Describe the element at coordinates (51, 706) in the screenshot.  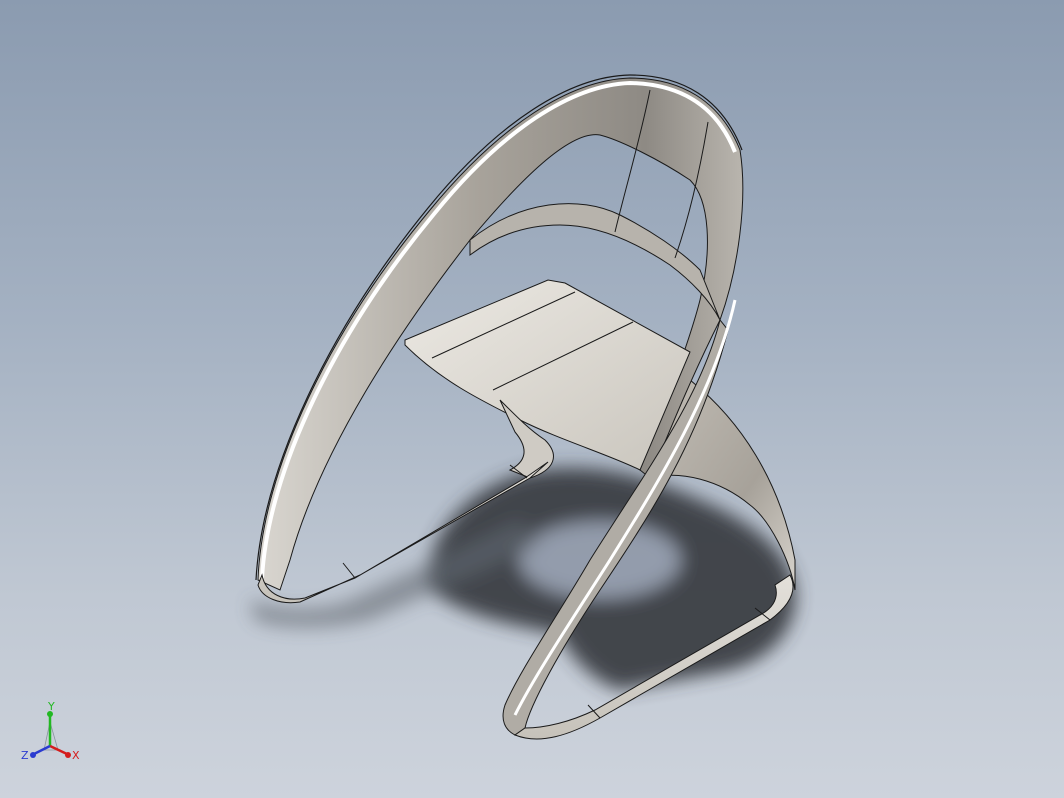
I see `triad-y-label: Y` at that location.